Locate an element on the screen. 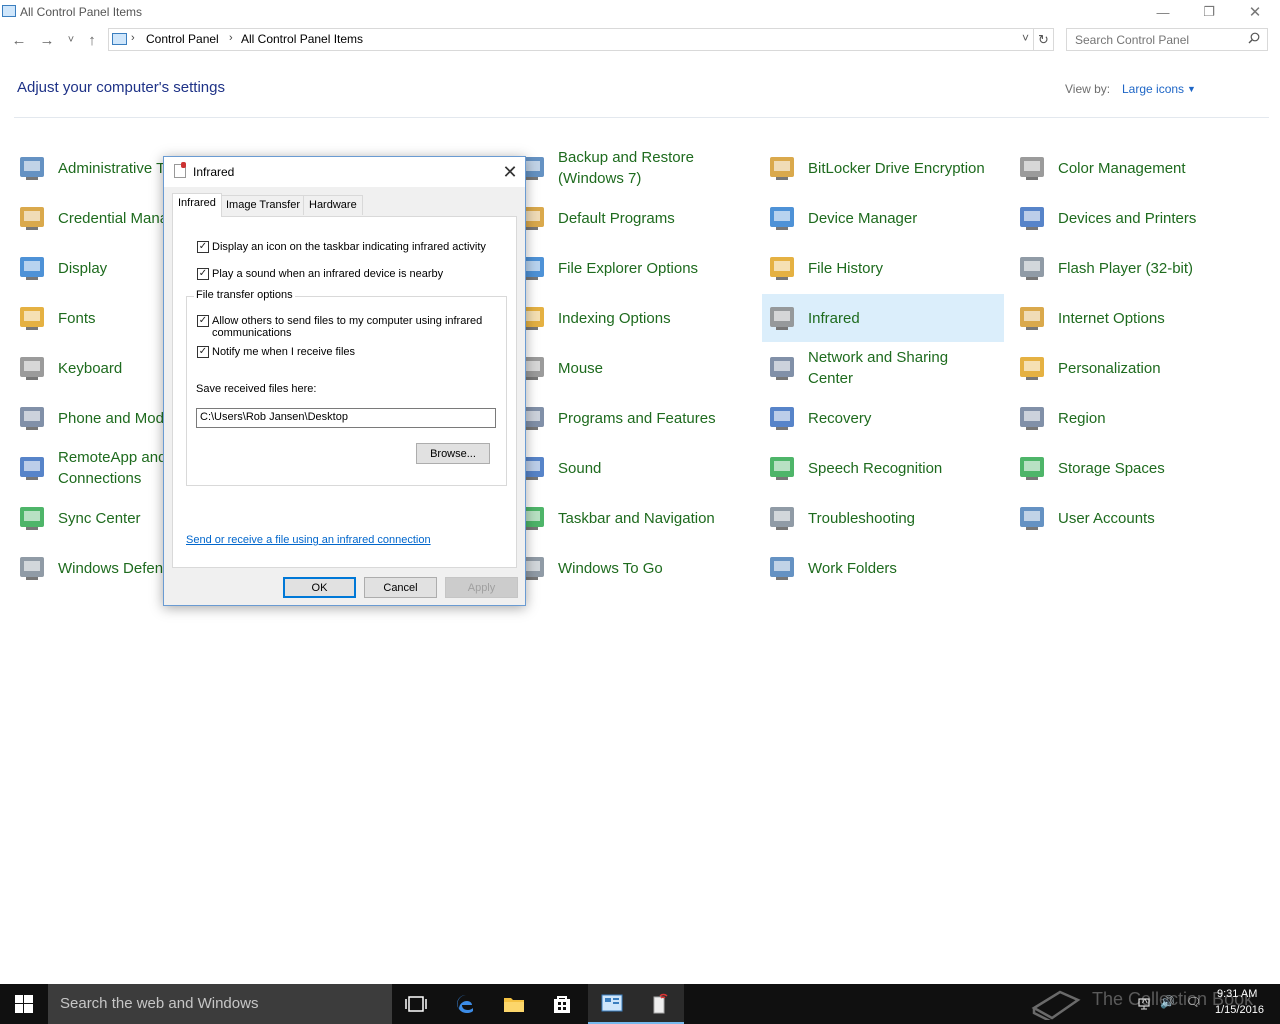 Image resolution: width=1280 pixels, height=1024 pixels. file-explorer-button is located at coordinates (514, 1004).